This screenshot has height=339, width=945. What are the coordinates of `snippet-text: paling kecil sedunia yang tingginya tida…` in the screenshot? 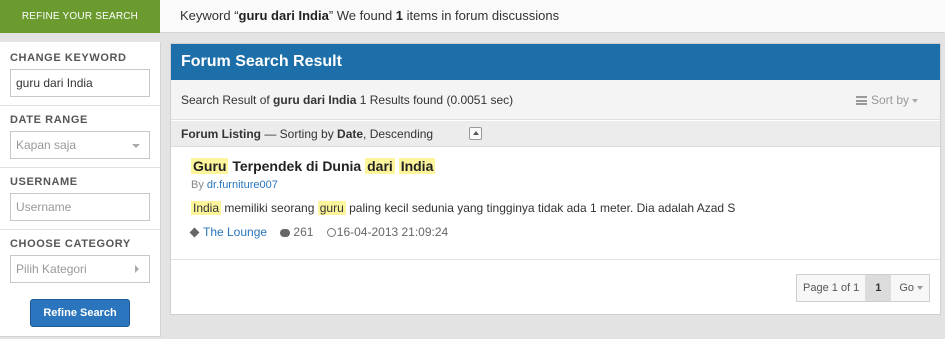 It's located at (542, 208).